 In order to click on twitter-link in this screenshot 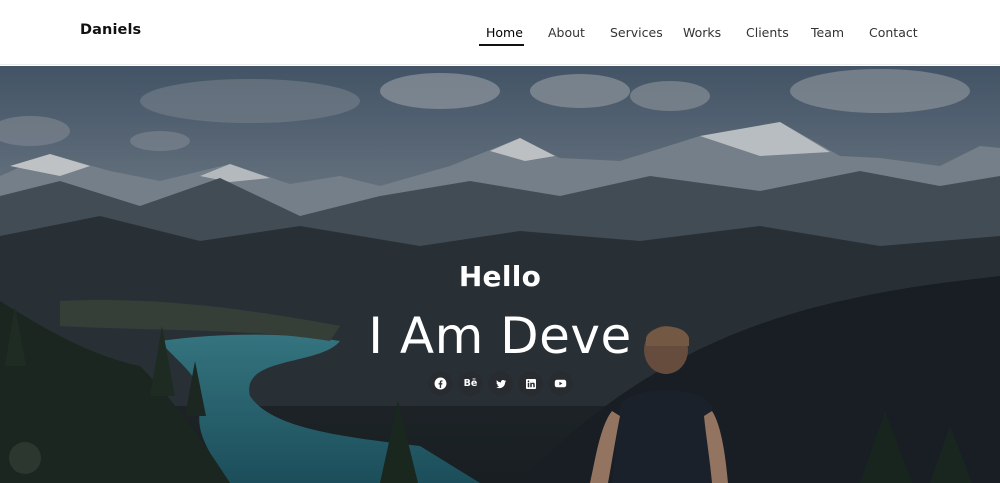, I will do `click(500, 383)`.